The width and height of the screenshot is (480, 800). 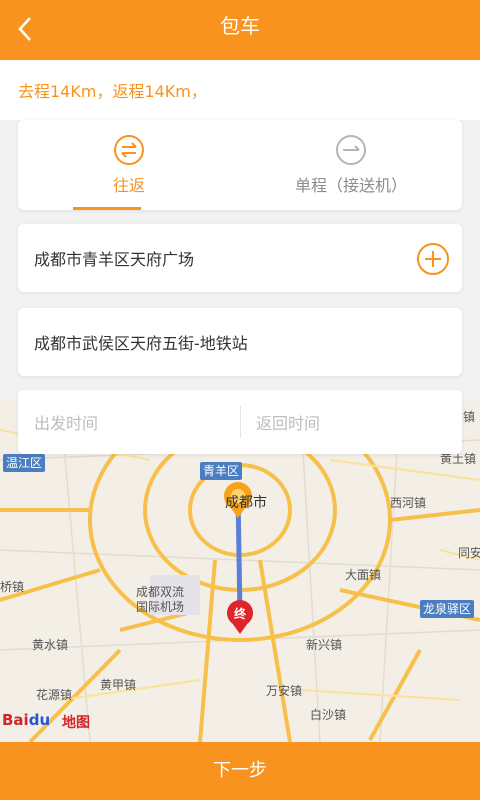 I want to click on map-label-baisha: 白沙镇, so click(x=328, y=715).